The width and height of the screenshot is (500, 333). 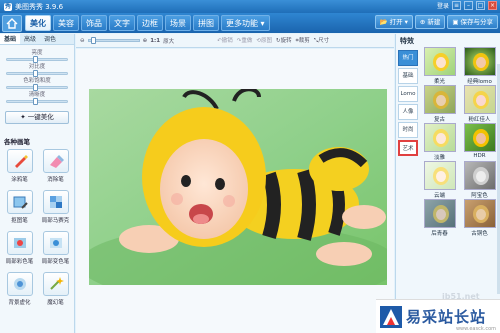 I want to click on open-label: 打开, so click(x=396, y=22).